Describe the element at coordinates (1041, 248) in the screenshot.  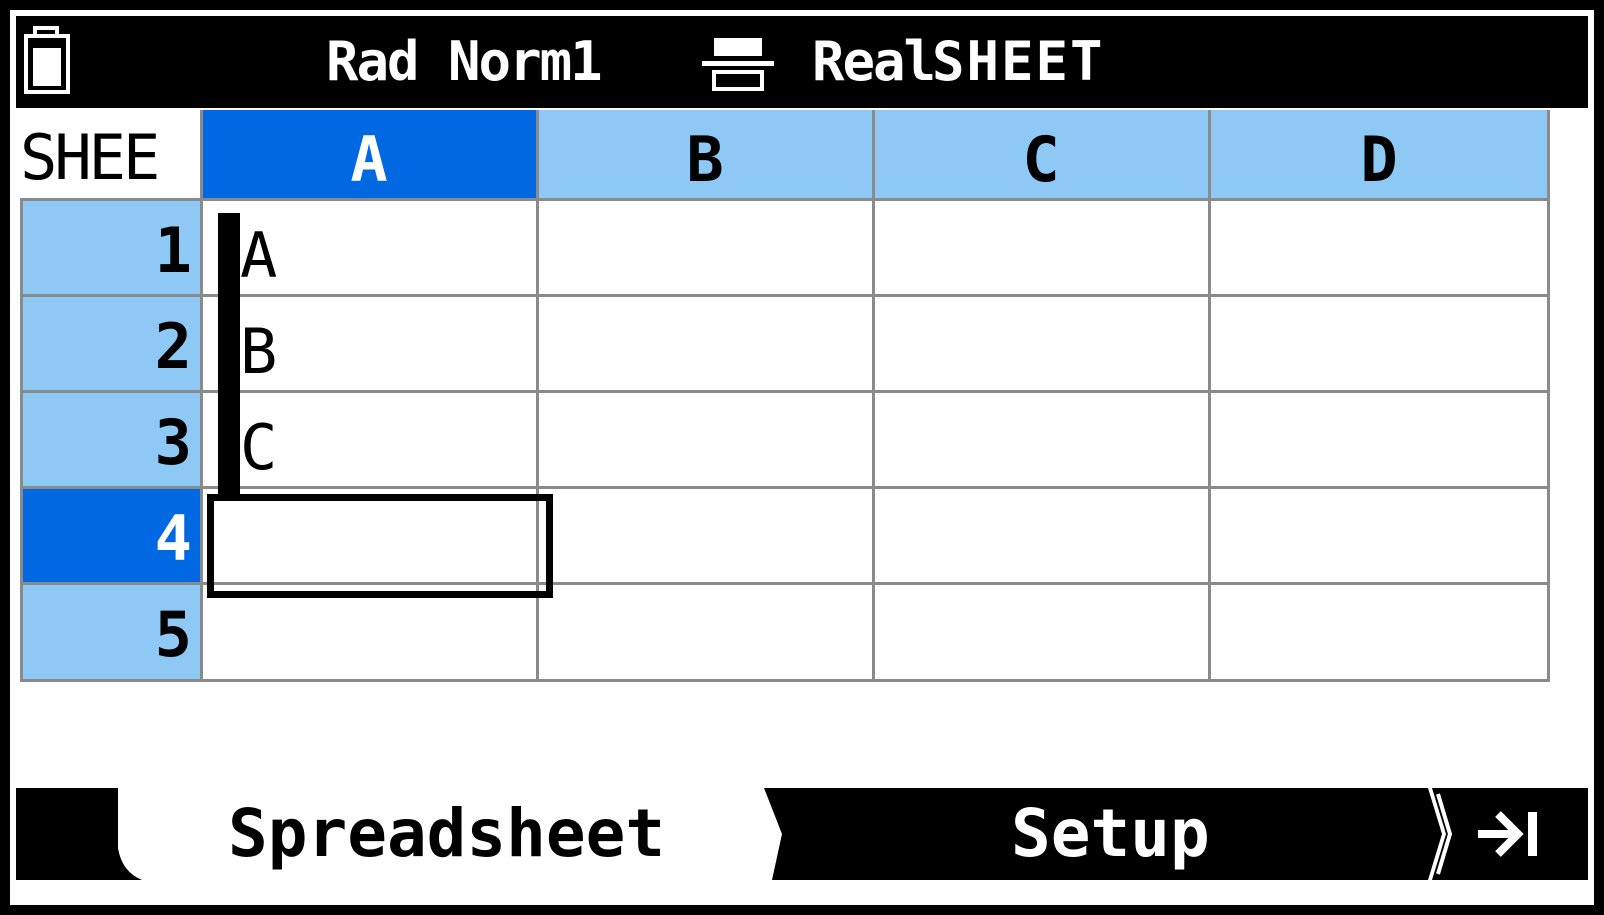
I see `cell-c1` at that location.